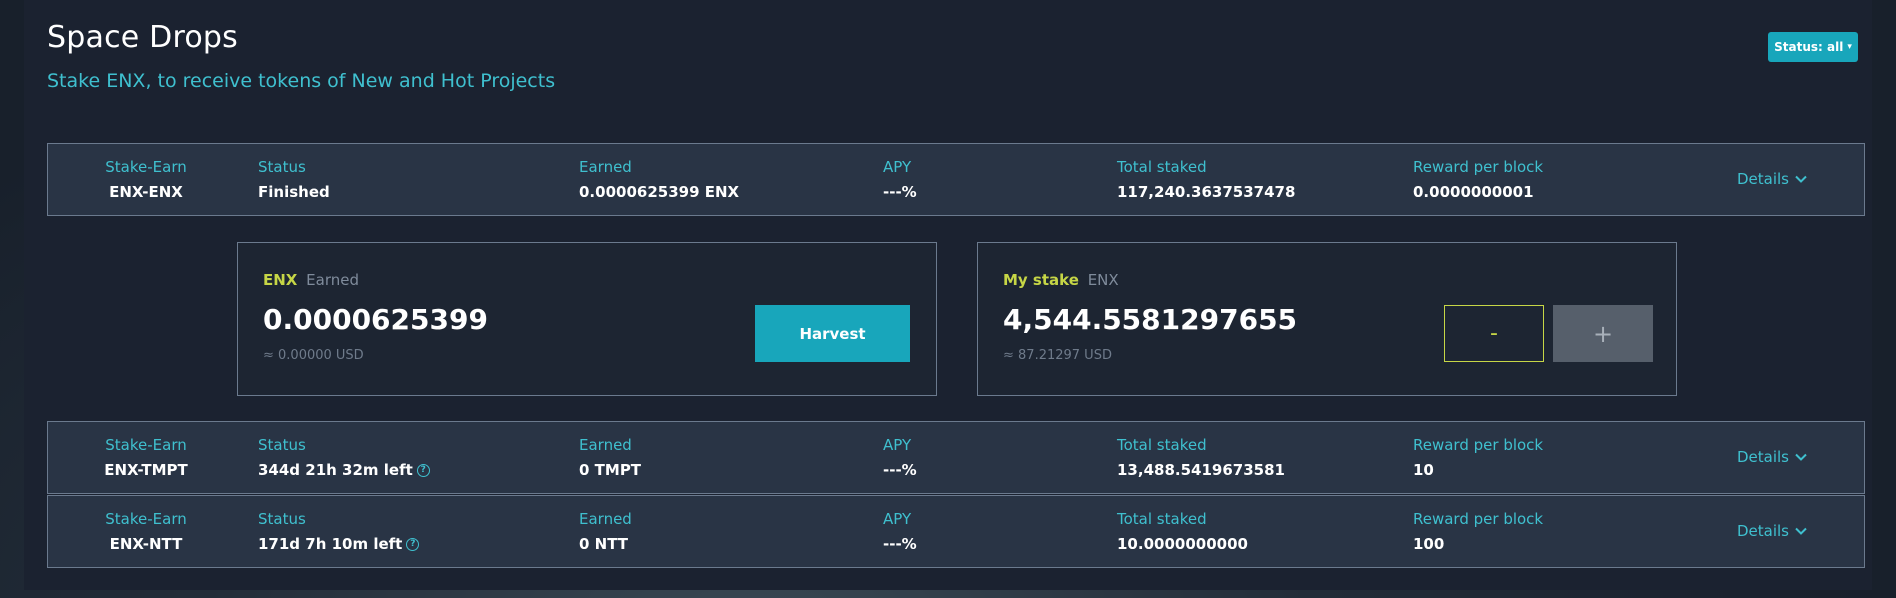  I want to click on status-value: 344d 21h 32m left ?, so click(344, 470).